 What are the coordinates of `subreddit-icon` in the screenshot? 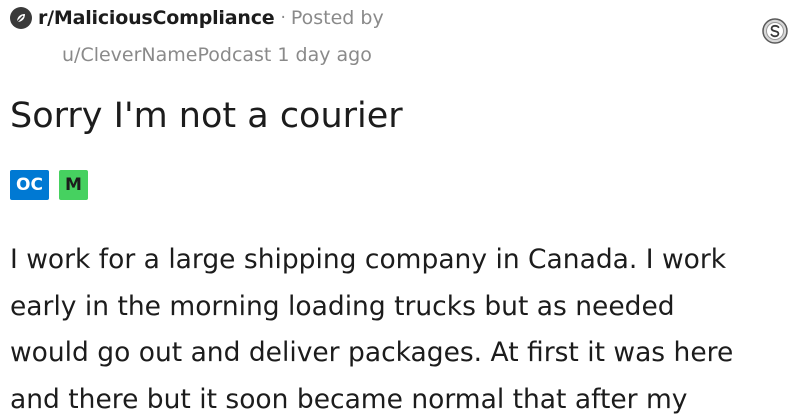 It's located at (21, 18).